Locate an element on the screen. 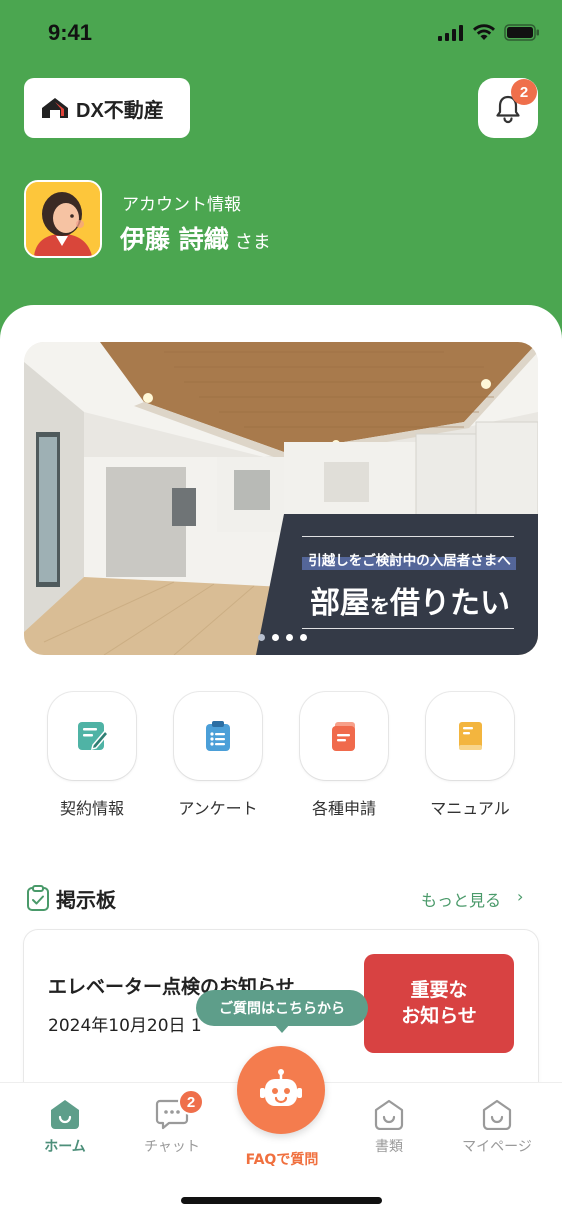  tab-documents-label: 書類 is located at coordinates (389, 1147).